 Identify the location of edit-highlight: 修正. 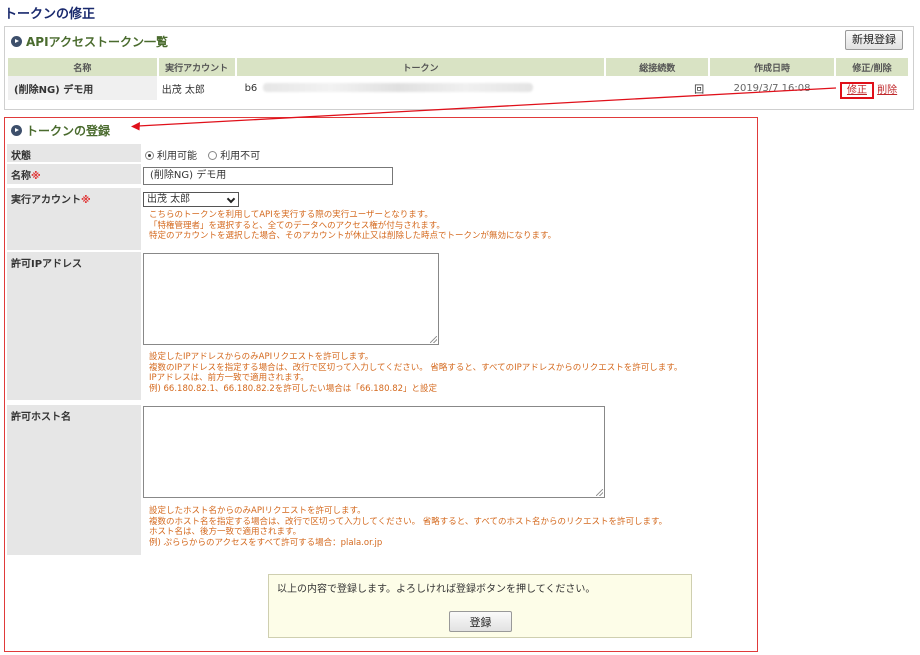
(856, 90).